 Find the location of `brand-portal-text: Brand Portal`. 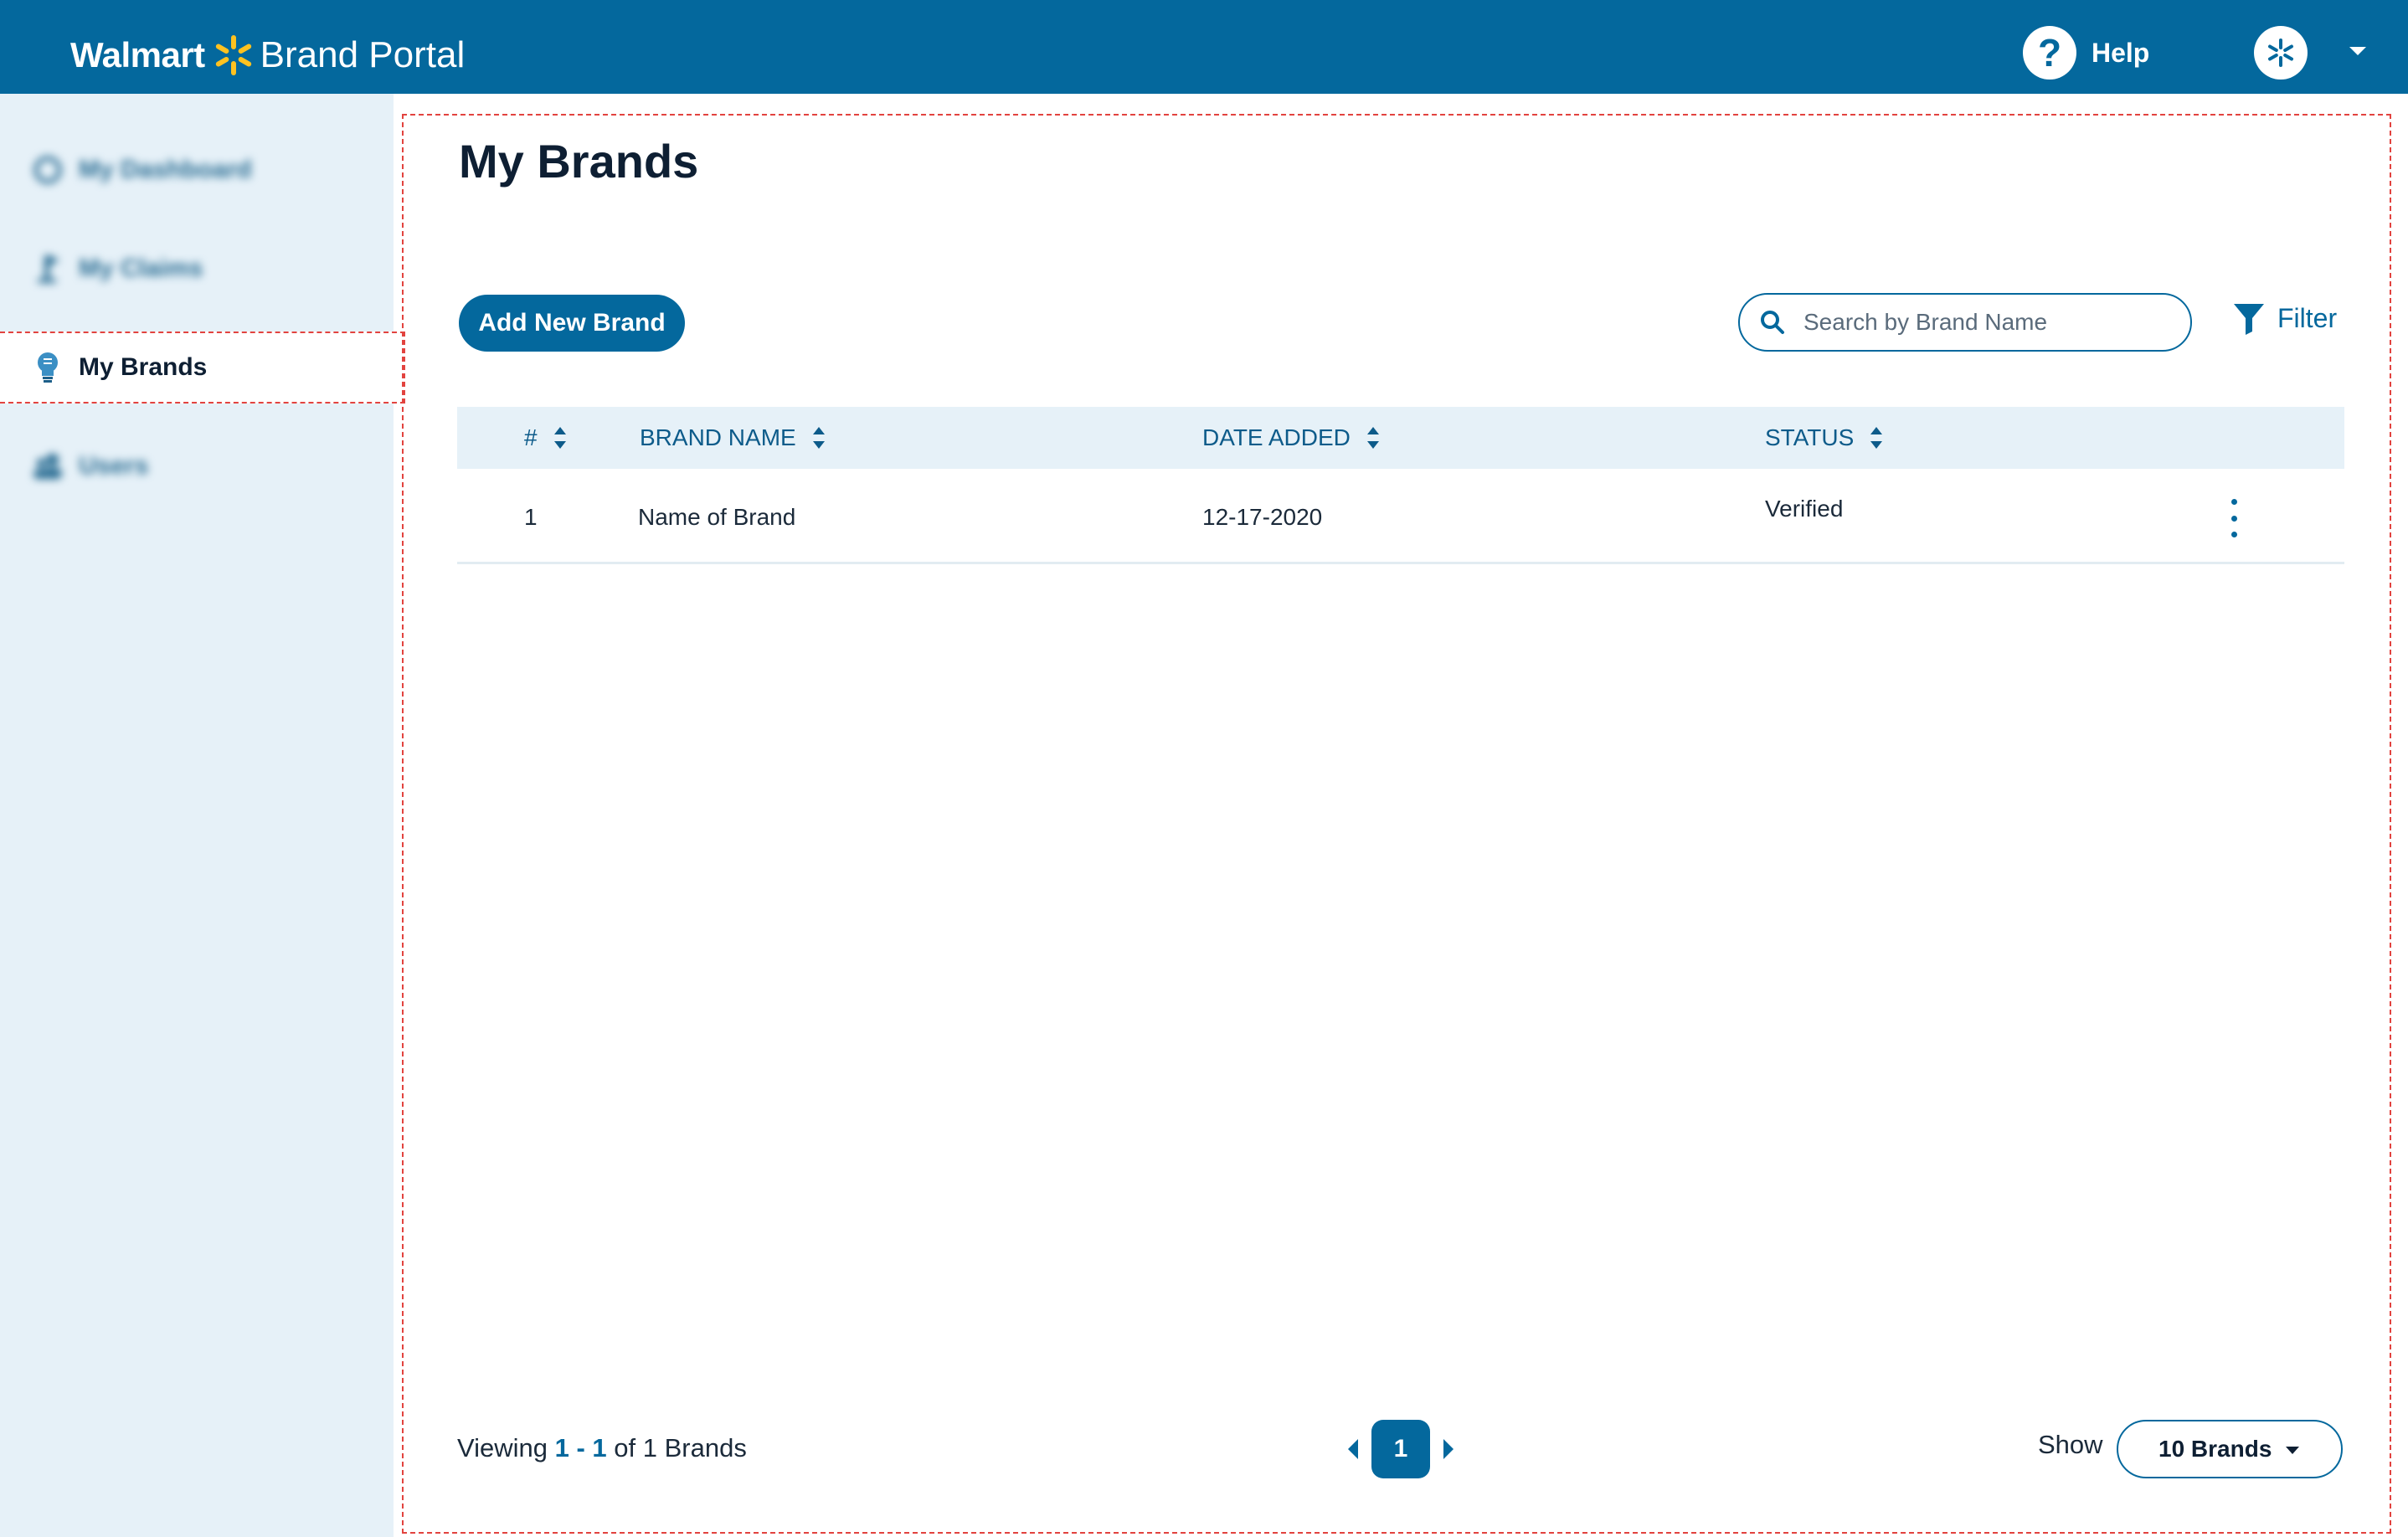

brand-portal-text: Brand Portal is located at coordinates (363, 54).